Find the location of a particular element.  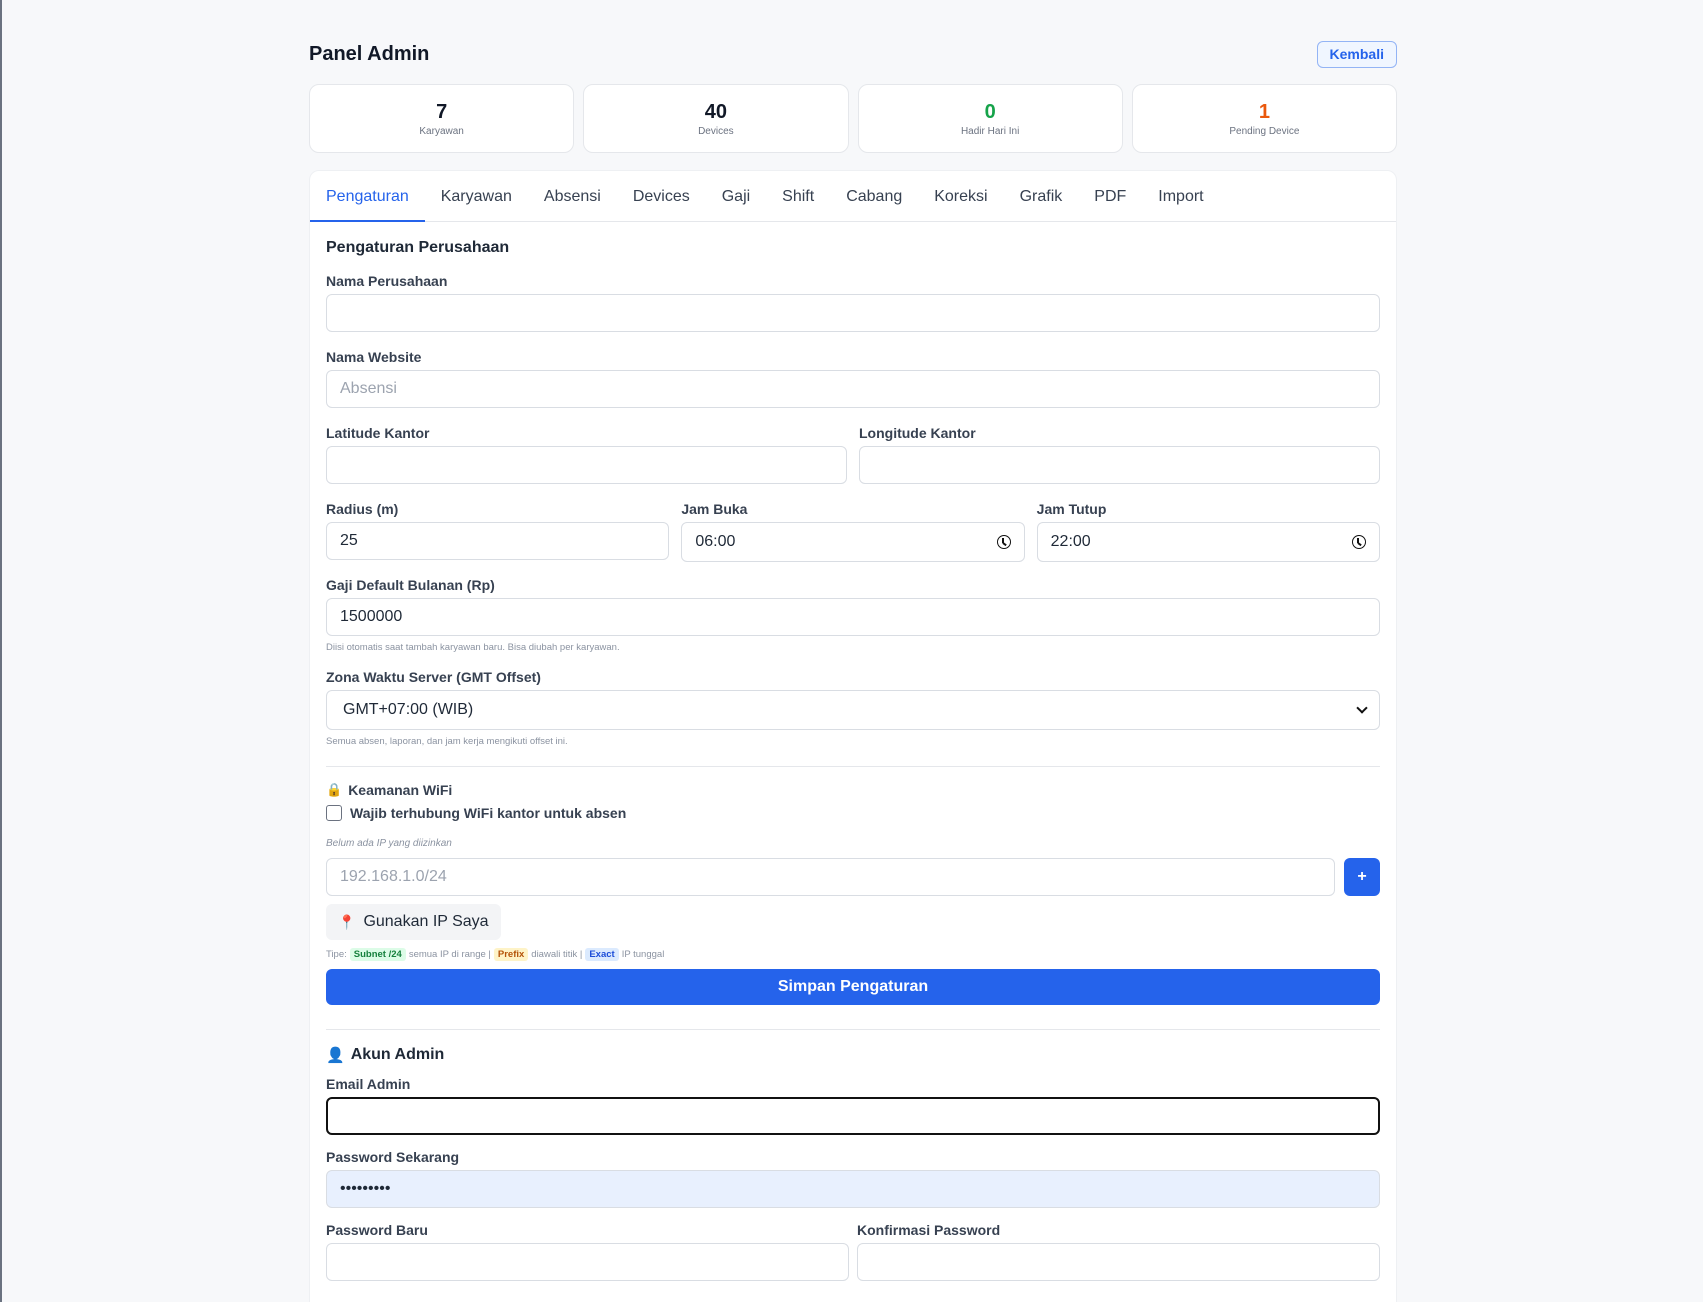

radius-field: Radius (m) 25 is located at coordinates (498, 531).